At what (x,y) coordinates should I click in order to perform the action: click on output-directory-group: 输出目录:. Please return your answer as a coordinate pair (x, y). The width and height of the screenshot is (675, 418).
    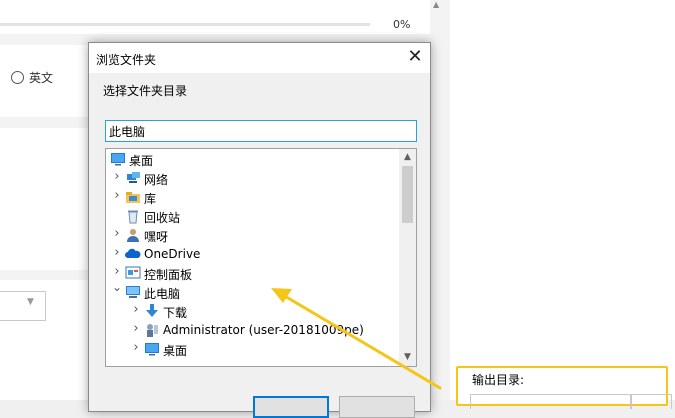
    Looking at the image, I should click on (564, 387).